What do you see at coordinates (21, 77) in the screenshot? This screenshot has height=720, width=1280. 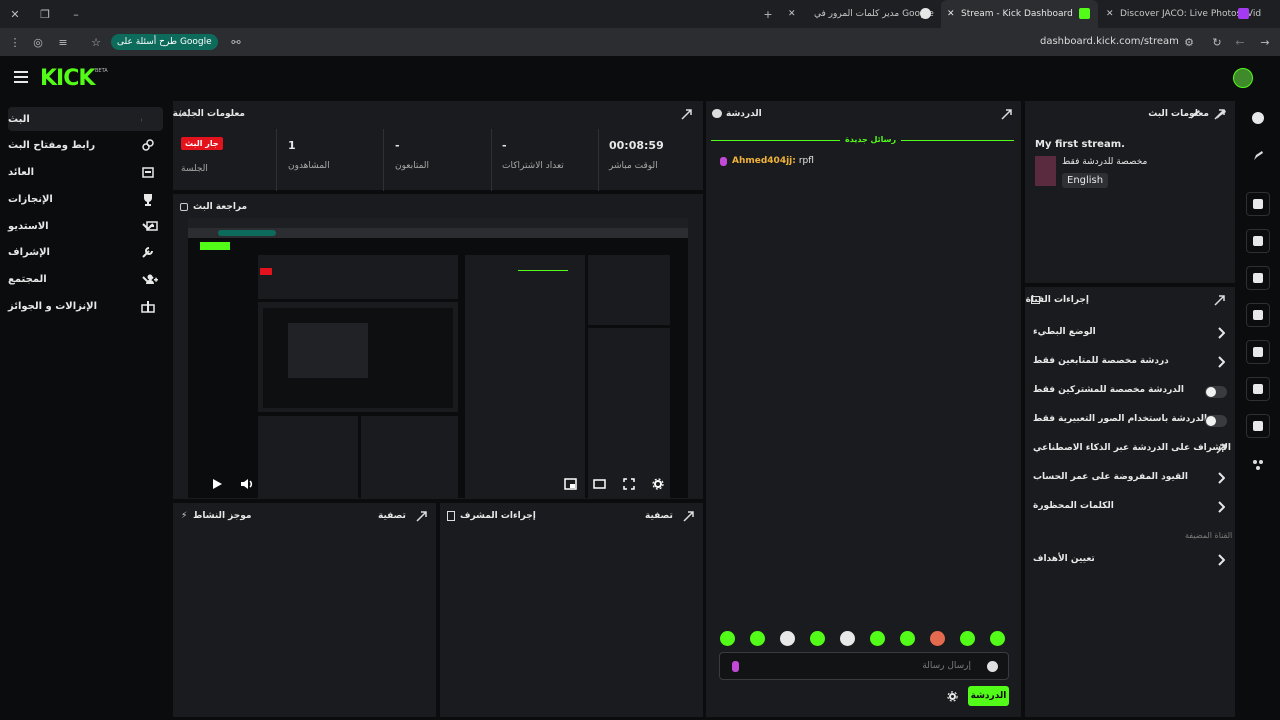 I see `hamburger-menu-icon` at bounding box center [21, 77].